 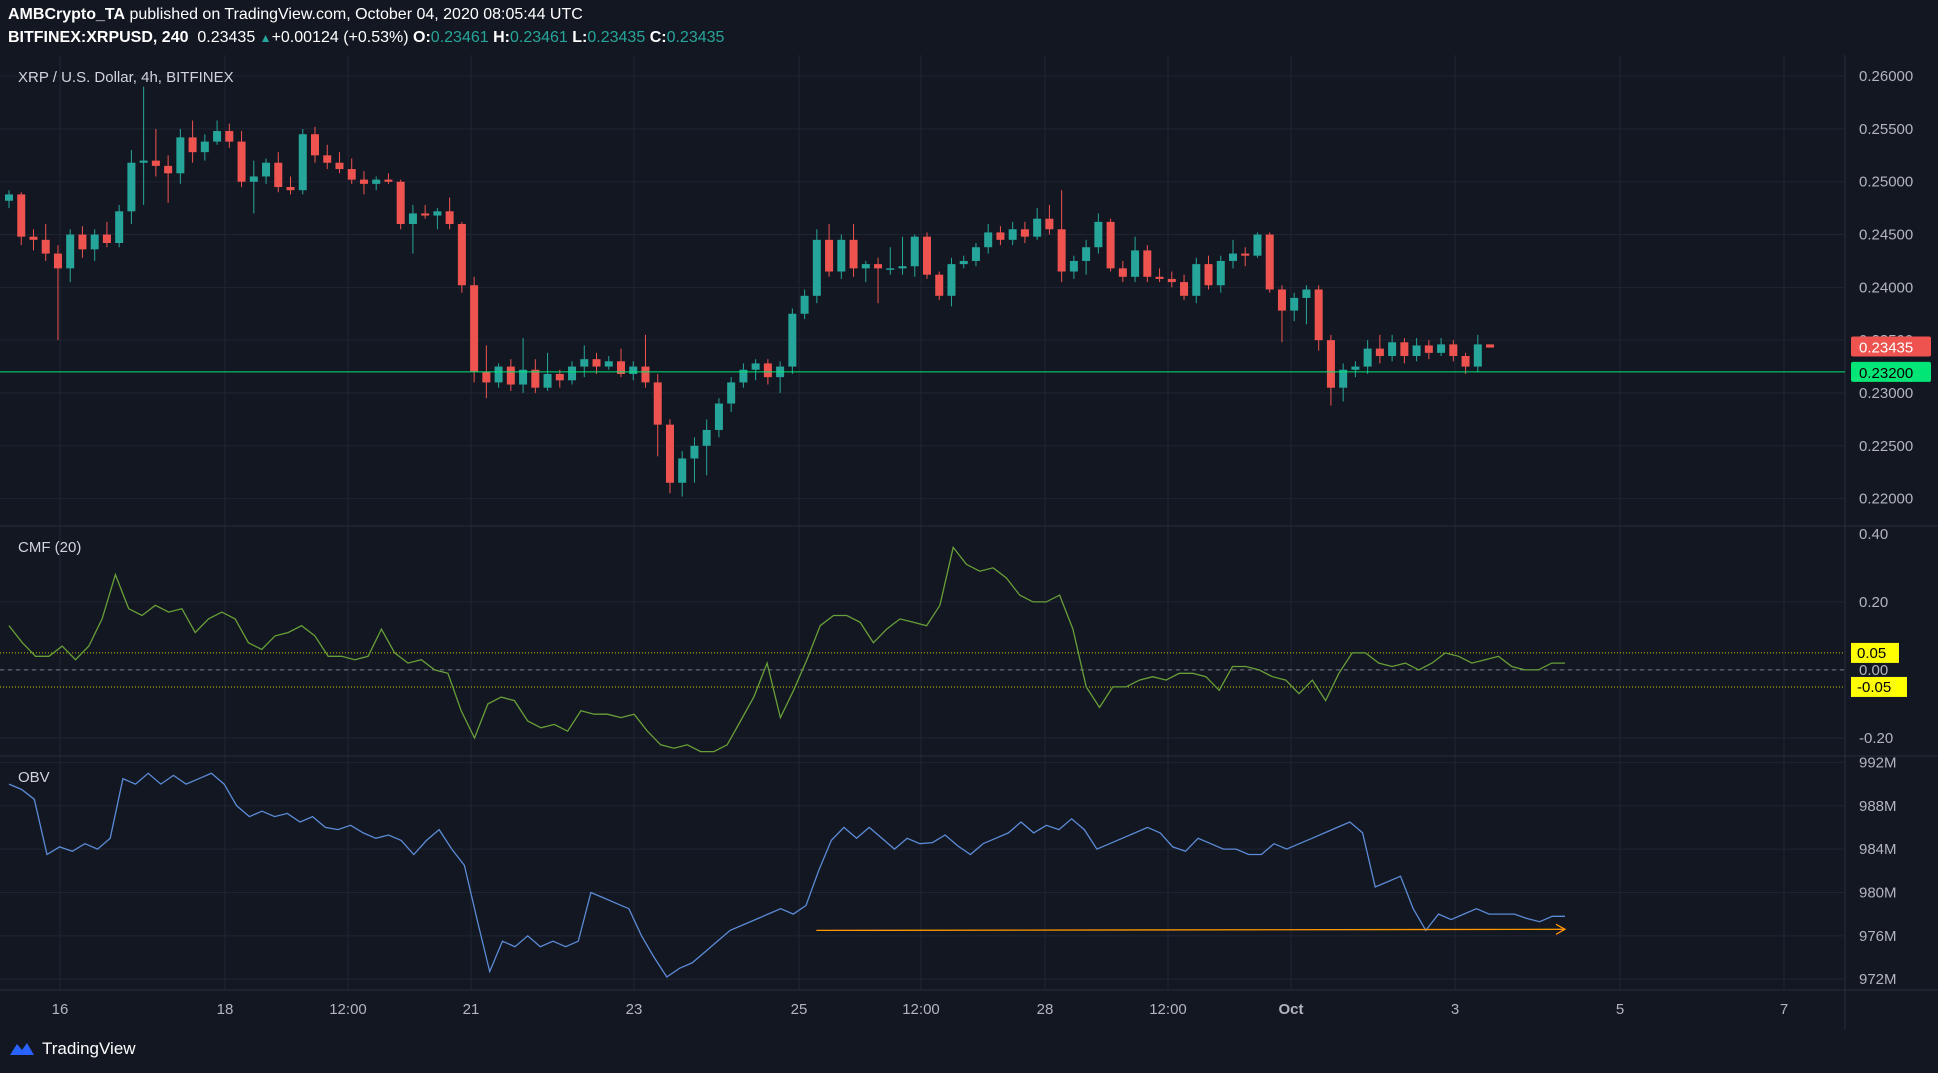 I want to click on obv-pane-title: OBV, so click(x=34, y=777).